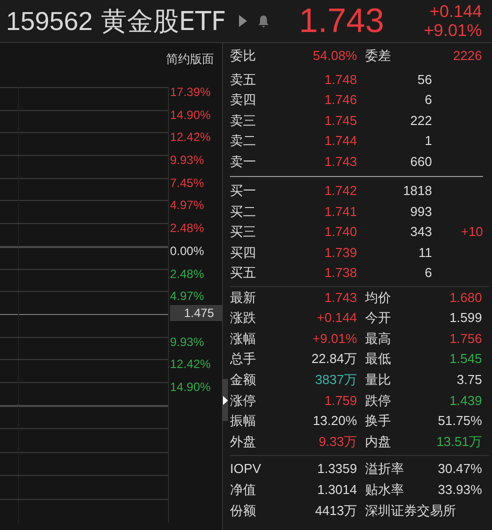  What do you see at coordinates (243, 297) in the screenshot?
I see `field-label: 最新` at bounding box center [243, 297].